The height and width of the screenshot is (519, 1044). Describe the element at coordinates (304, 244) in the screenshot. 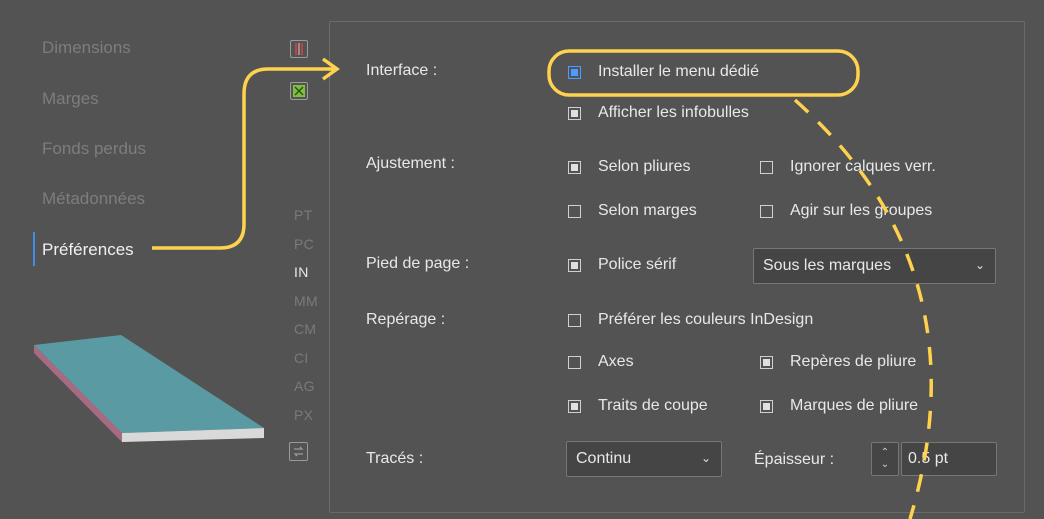

I see `unit-pc: PC` at that location.